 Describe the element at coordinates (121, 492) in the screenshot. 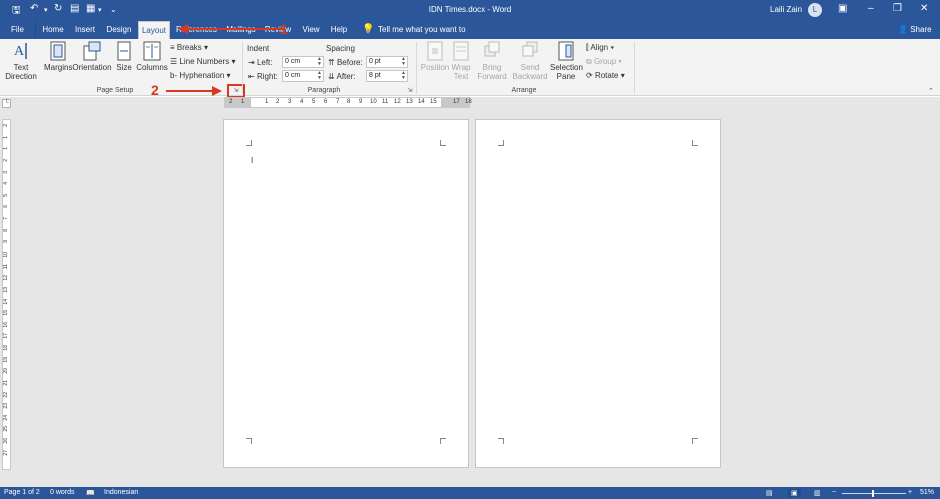

I see `language-indicator: Indonesian` at that location.